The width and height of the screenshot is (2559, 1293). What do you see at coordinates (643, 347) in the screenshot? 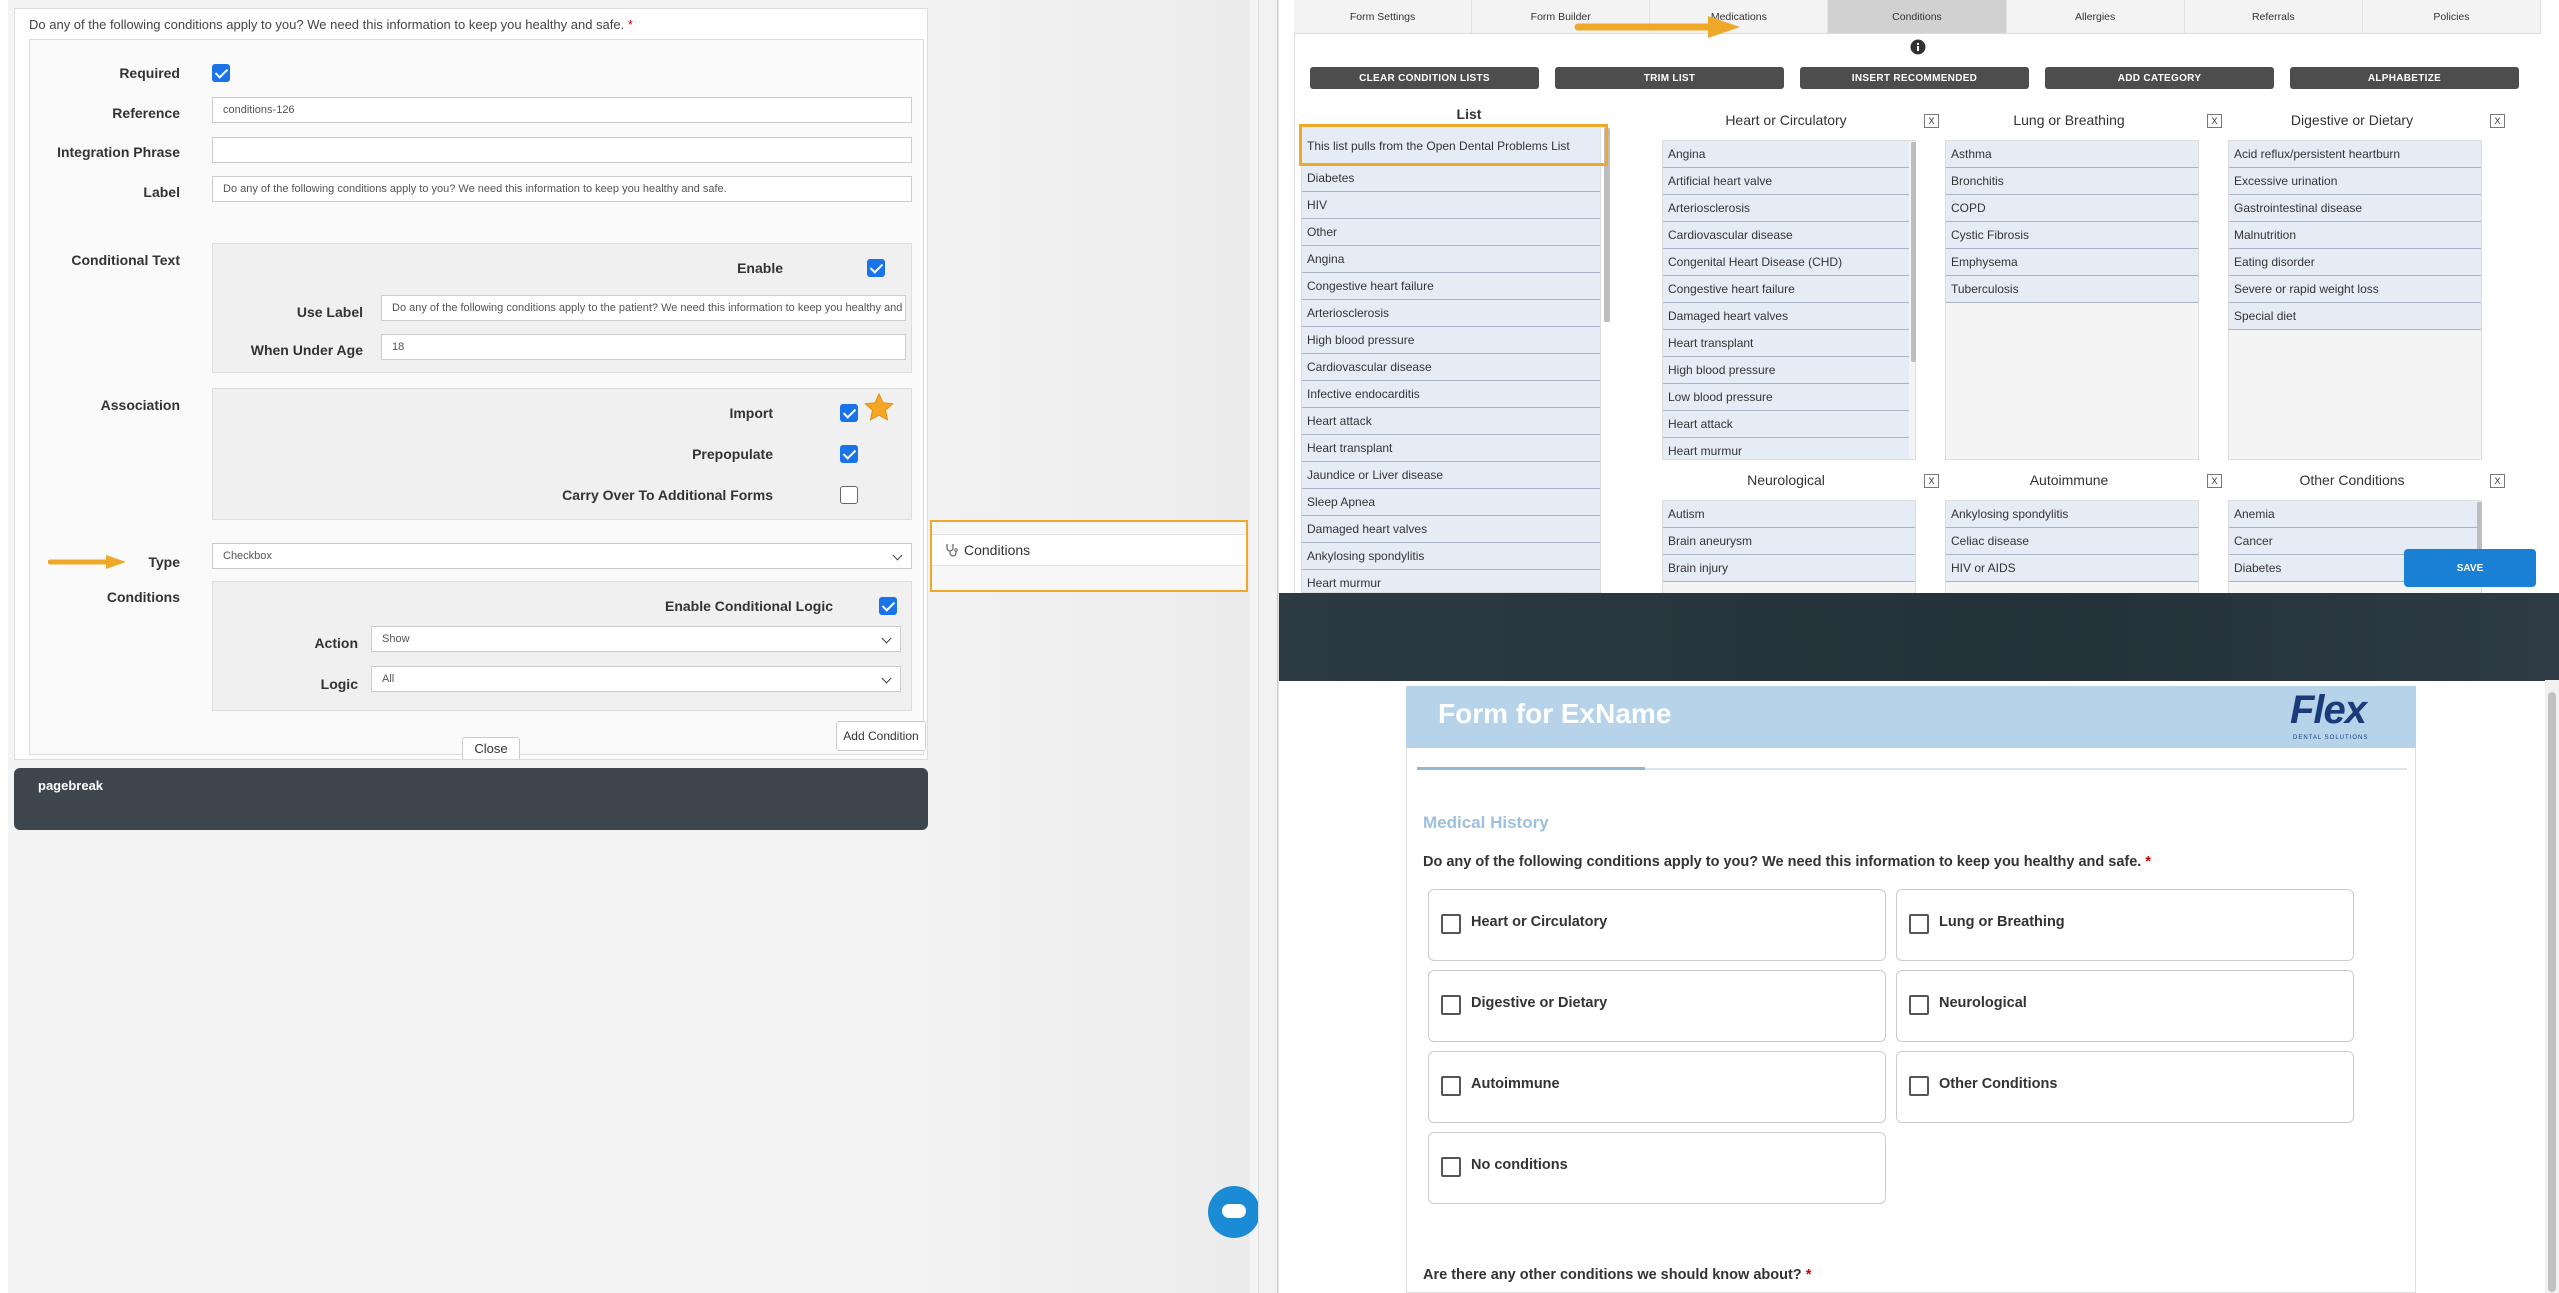
I see `under-age-input: 18` at bounding box center [643, 347].